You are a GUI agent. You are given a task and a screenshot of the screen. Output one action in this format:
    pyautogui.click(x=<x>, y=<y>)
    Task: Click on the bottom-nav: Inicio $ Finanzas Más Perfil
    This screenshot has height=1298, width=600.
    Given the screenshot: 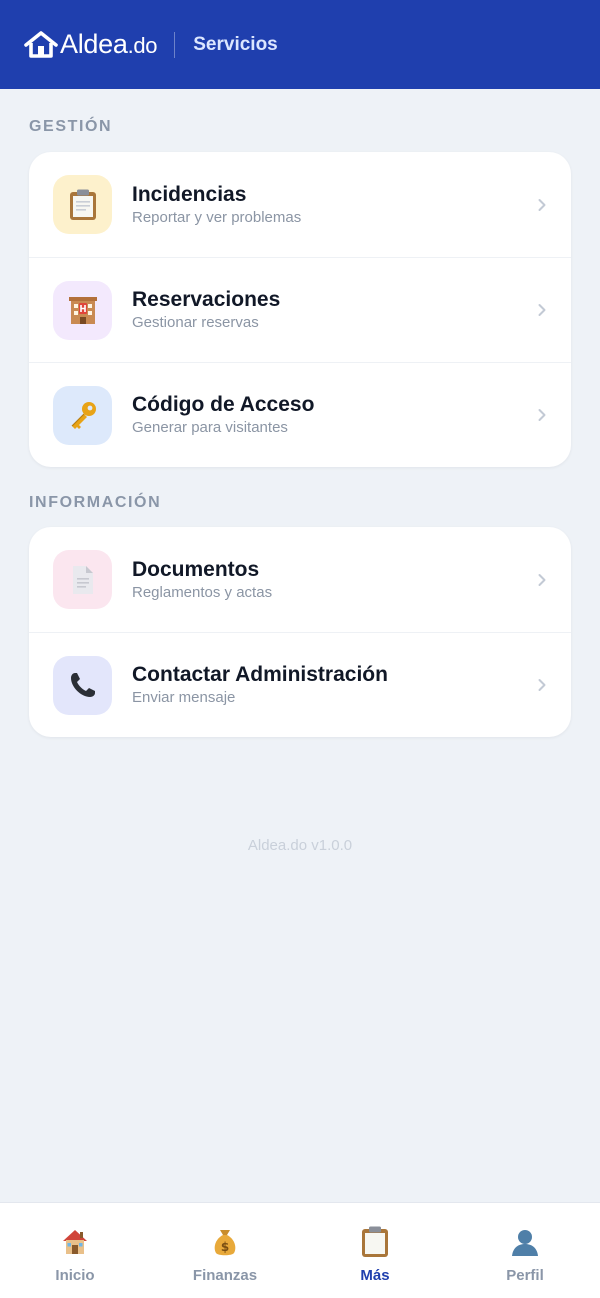 What is the action you would take?
    pyautogui.click(x=300, y=1250)
    